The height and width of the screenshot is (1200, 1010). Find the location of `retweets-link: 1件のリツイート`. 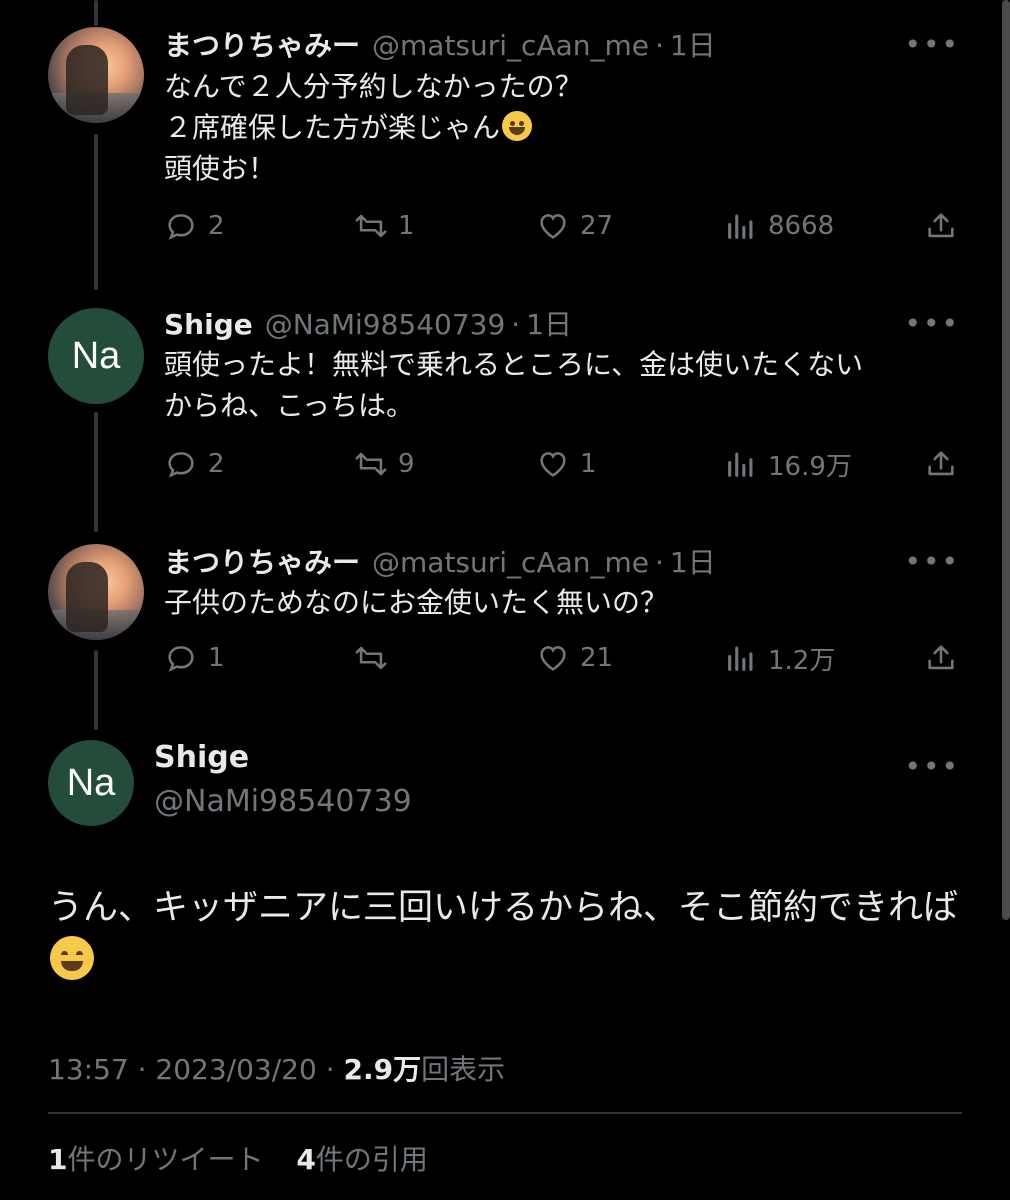

retweets-link: 1件のリツイート is located at coordinates (156, 1159).